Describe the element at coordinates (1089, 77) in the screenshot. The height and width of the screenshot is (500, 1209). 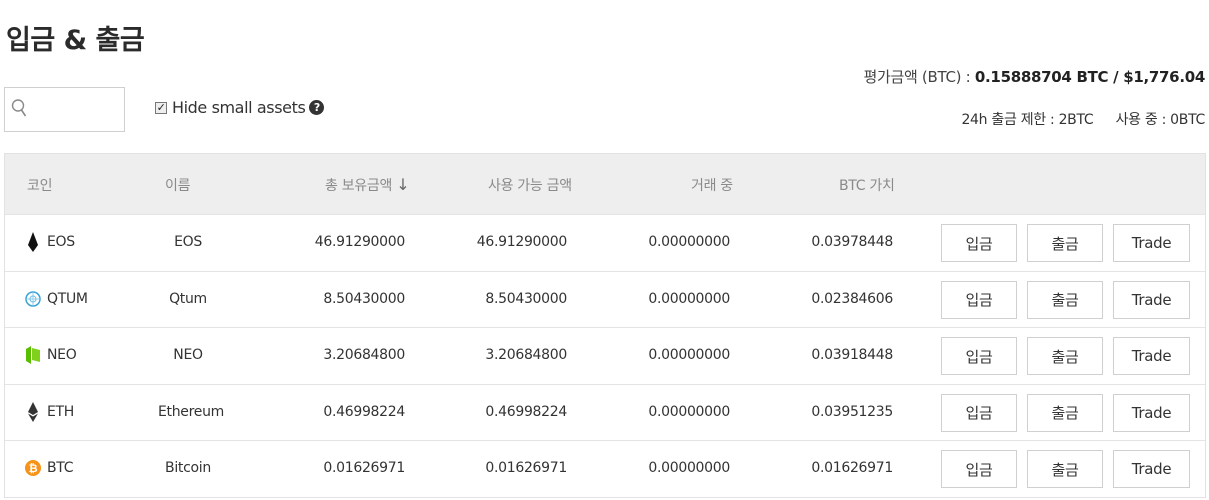
I see `summary-value: 0.15888704 BTC / $1,776.04` at that location.